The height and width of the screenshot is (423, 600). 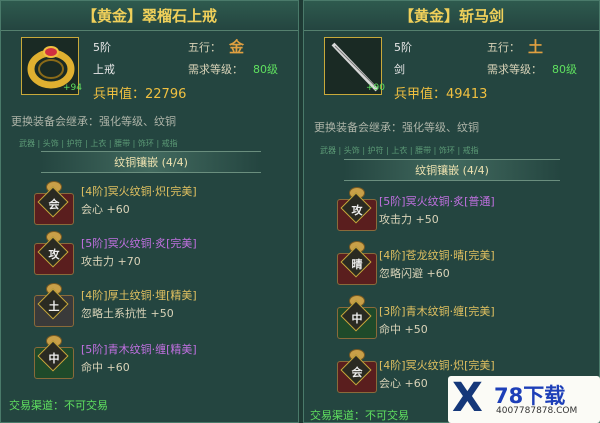 What do you see at coordinates (72, 88) in the screenshot?
I see `enhance-level: +94` at bounding box center [72, 88].